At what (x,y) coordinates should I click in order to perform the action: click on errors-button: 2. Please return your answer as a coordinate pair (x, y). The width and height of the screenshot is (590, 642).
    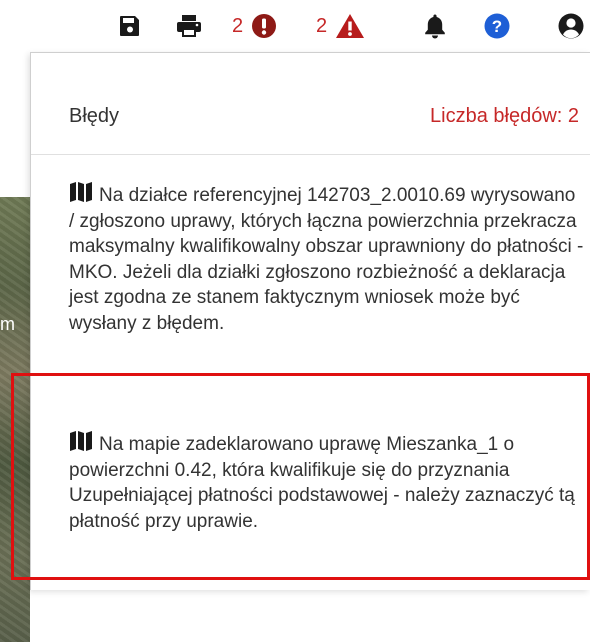
    Looking at the image, I should click on (254, 26).